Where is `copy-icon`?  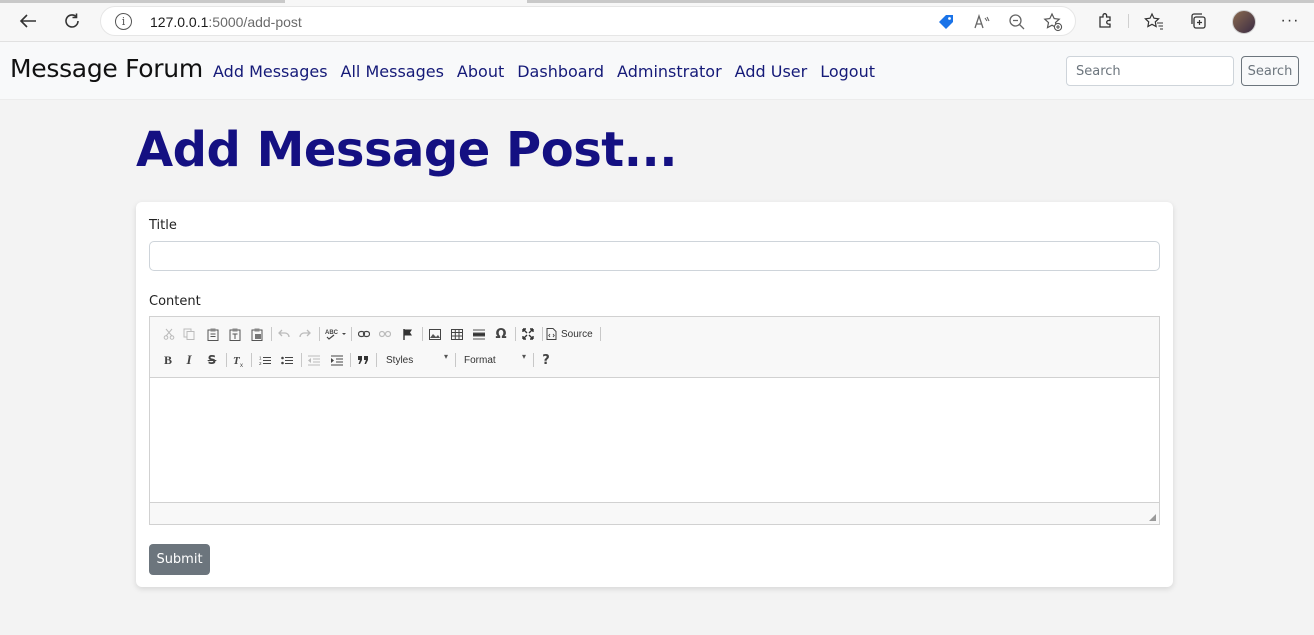 copy-icon is located at coordinates (189, 334).